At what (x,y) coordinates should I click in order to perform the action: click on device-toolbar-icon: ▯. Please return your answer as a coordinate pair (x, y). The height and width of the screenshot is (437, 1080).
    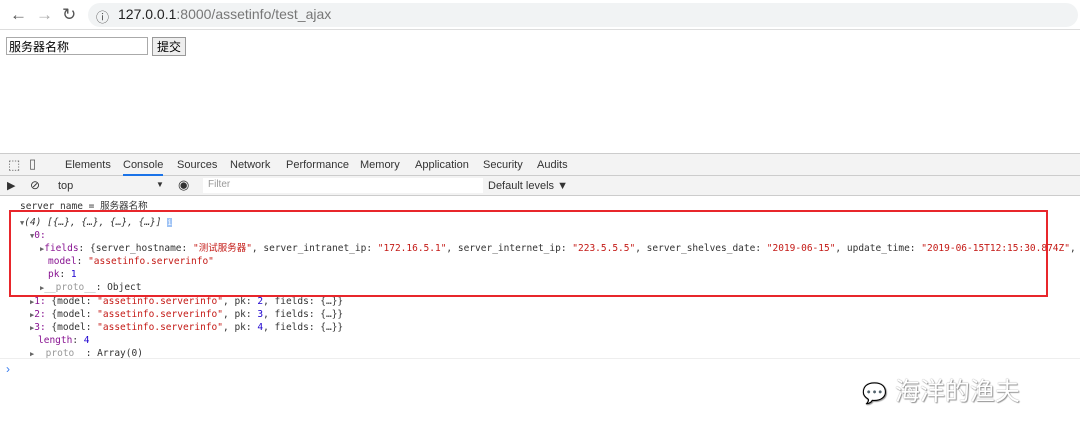
    Looking at the image, I should click on (32, 164).